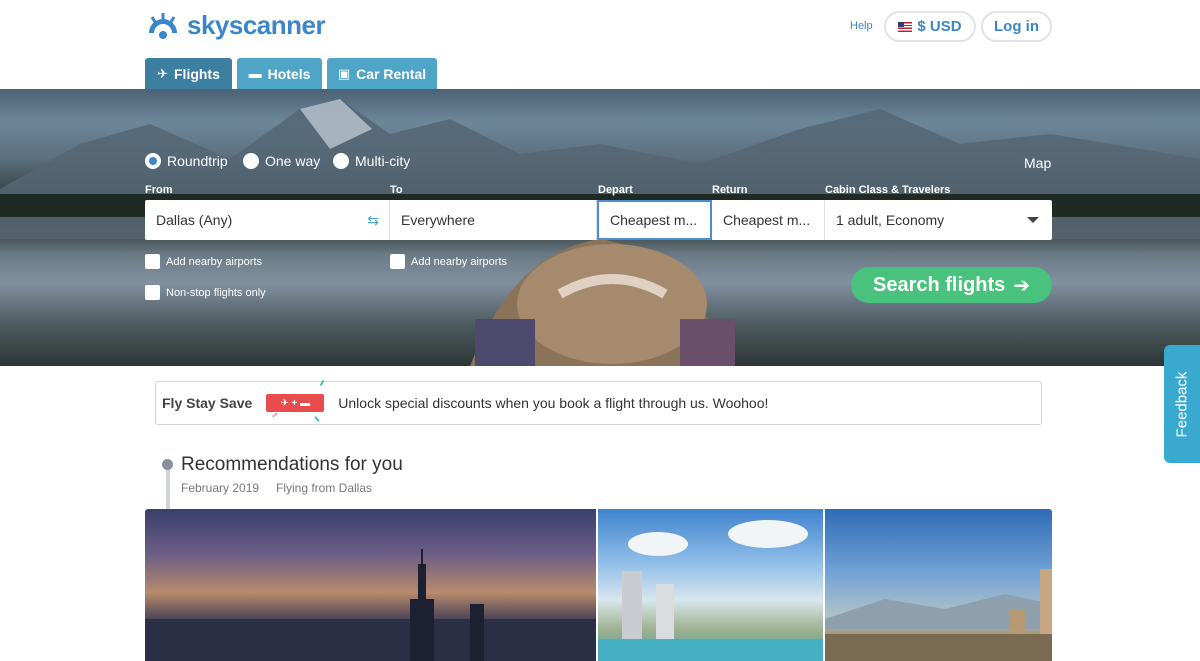 The height and width of the screenshot is (661, 1200). What do you see at coordinates (216, 292) in the screenshot?
I see `nonstop-label: Non-stop flights only` at bounding box center [216, 292].